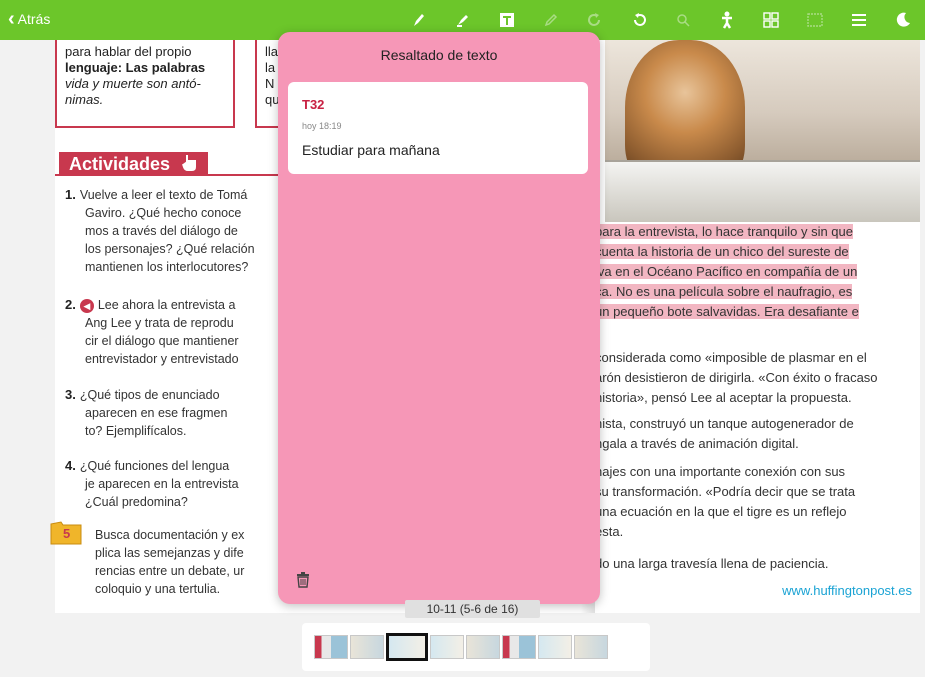 Image resolution: width=925 pixels, height=677 pixels. What do you see at coordinates (159, 323) in the screenshot?
I see `activity-line: Ang Lee y trata de reprodu` at bounding box center [159, 323].